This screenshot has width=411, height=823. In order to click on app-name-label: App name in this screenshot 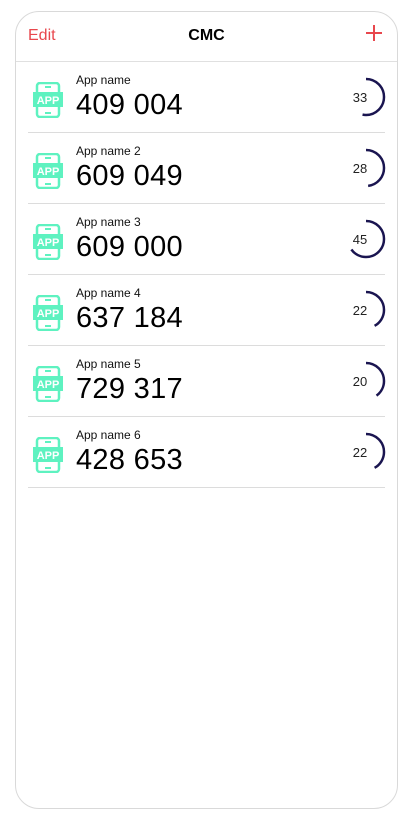, I will do `click(103, 80)`.